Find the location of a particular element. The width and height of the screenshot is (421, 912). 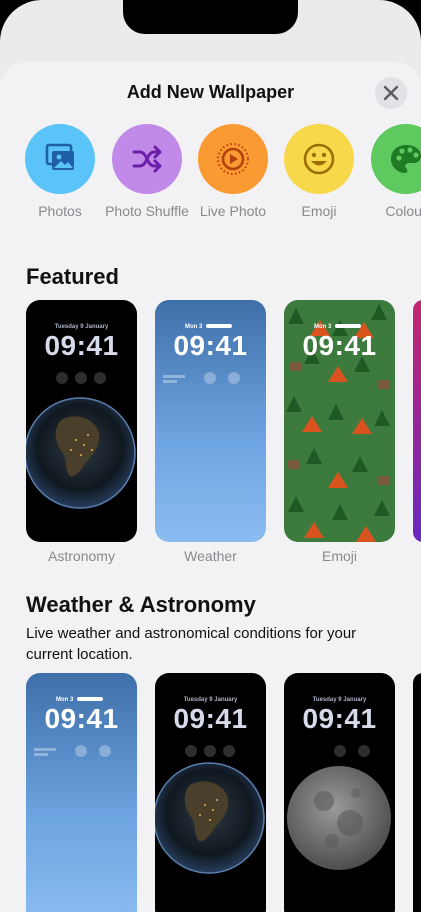

palette-icon is located at coordinates (406, 159).